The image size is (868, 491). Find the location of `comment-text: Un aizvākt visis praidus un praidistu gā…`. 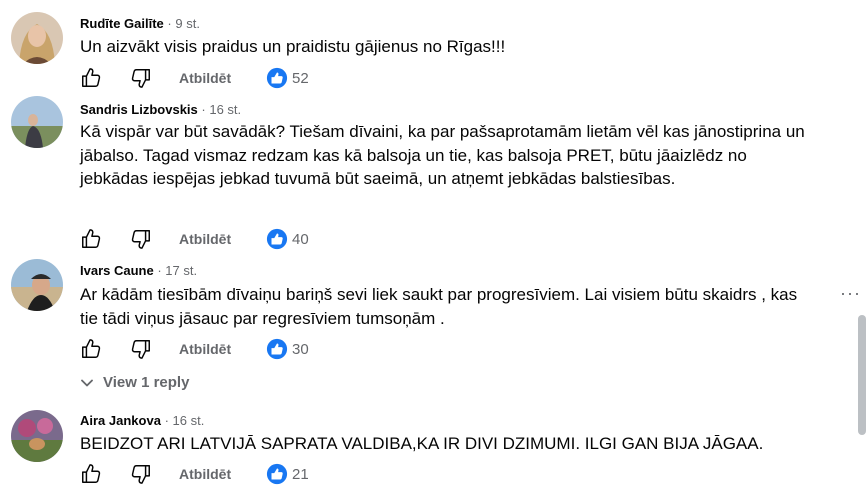

comment-text: Un aizvākt visis praidus un praidistu gā… is located at coordinates (293, 46).